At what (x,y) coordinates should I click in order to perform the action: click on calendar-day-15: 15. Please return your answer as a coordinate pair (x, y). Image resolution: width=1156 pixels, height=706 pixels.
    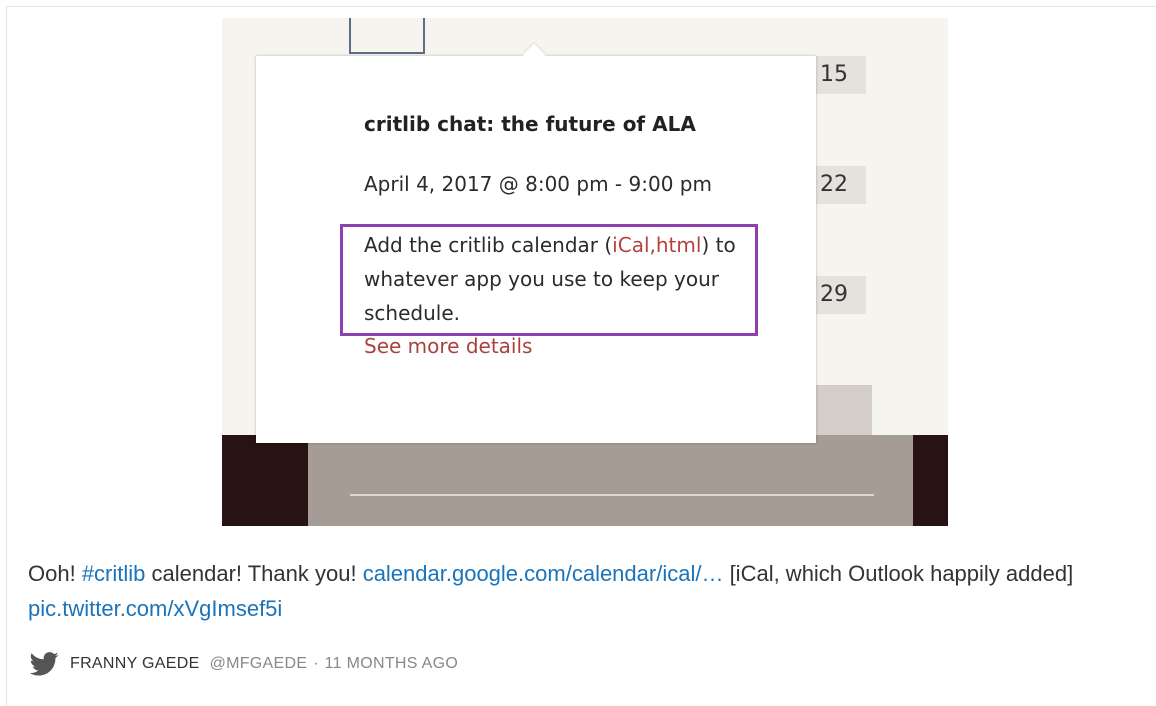
    Looking at the image, I should click on (840, 75).